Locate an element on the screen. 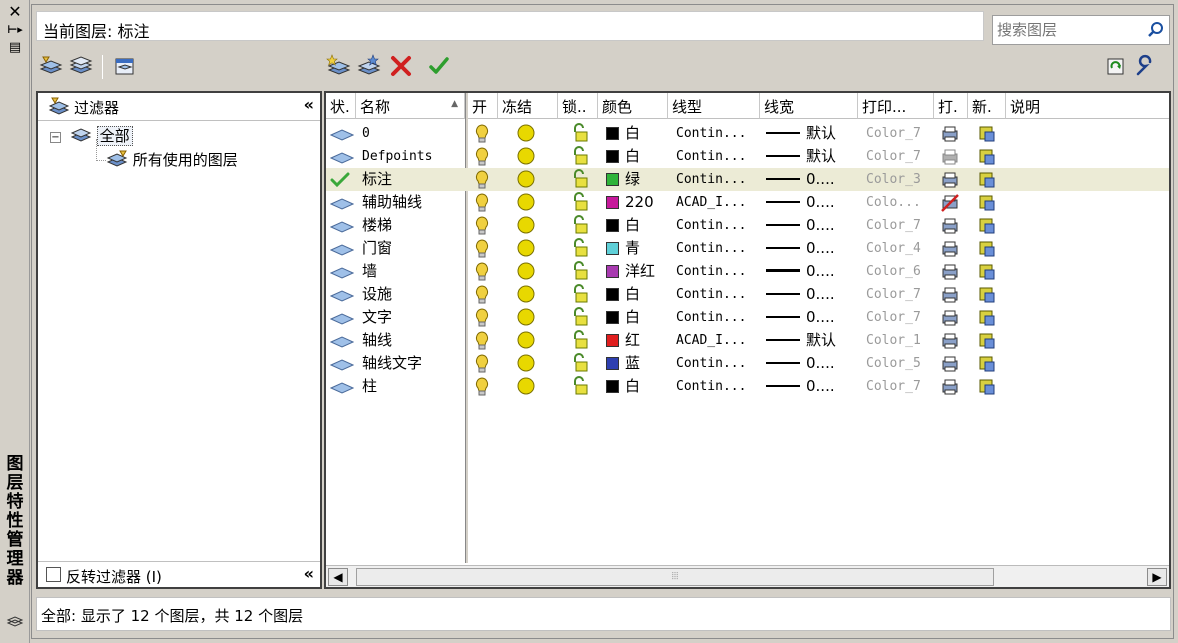  layer-name: 轴线文字 is located at coordinates (413, 363).